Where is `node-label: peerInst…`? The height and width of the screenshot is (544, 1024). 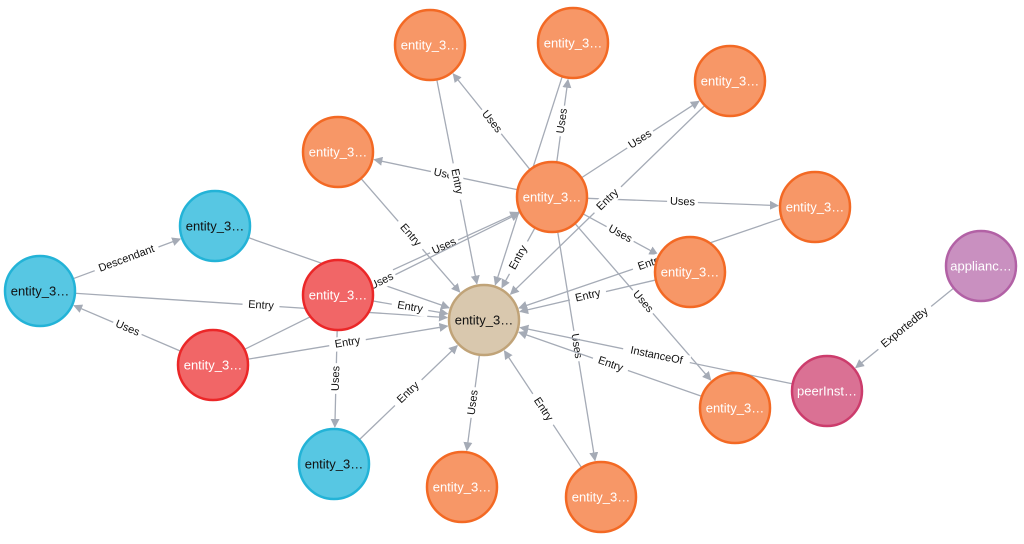 node-label: peerInst… is located at coordinates (827, 391).